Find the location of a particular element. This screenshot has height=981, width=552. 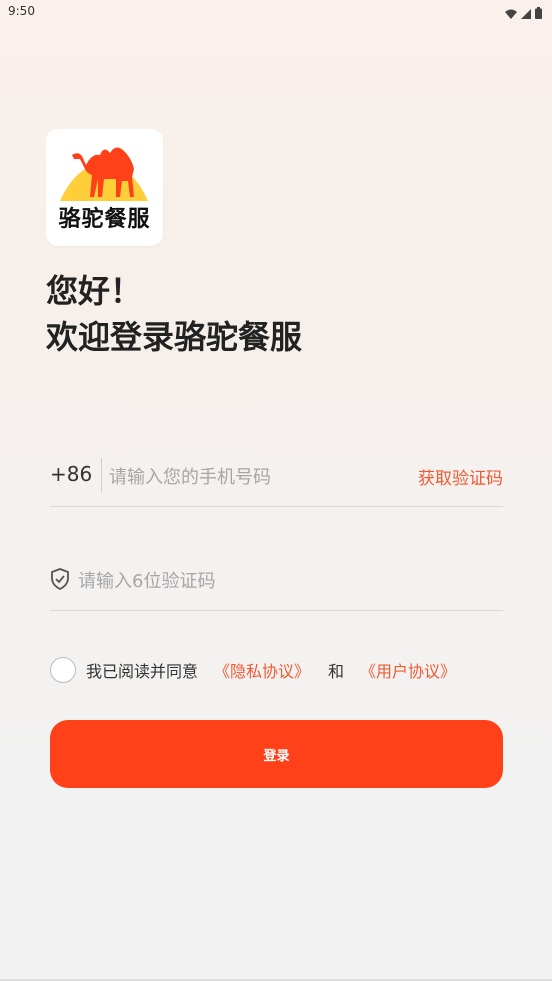

user-agreement-link: 《用户协议》 is located at coordinates (408, 670).